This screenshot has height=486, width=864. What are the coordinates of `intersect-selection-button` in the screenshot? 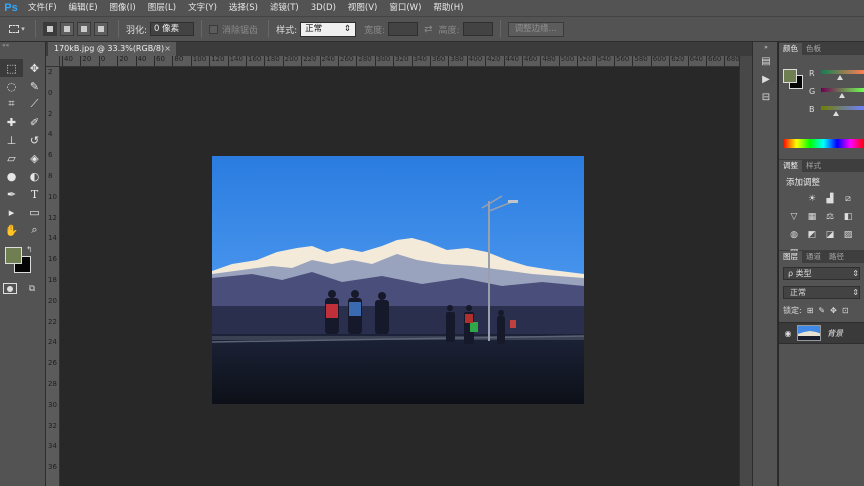 It's located at (101, 29).